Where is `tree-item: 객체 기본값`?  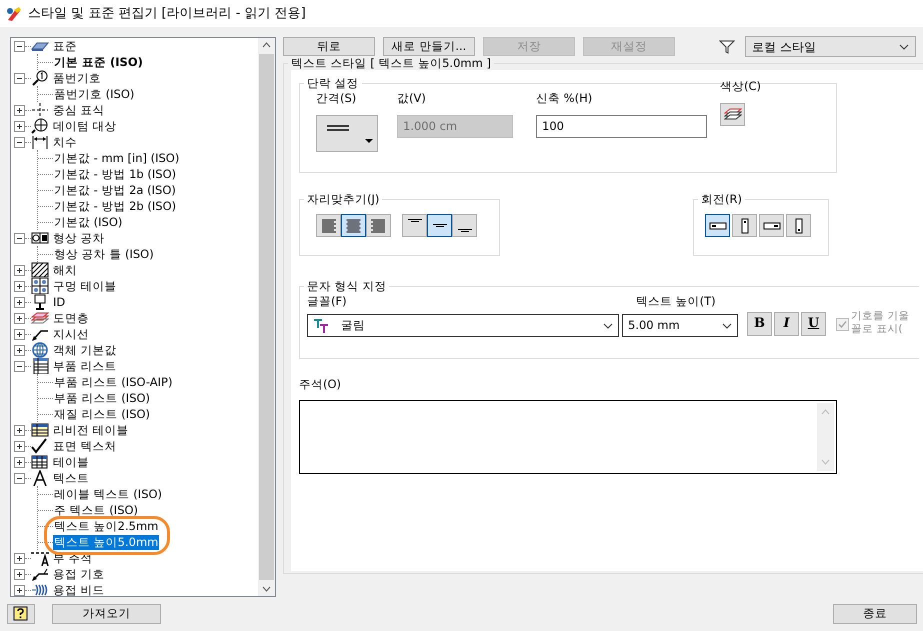 tree-item: 객체 기본값 is located at coordinates (85, 350).